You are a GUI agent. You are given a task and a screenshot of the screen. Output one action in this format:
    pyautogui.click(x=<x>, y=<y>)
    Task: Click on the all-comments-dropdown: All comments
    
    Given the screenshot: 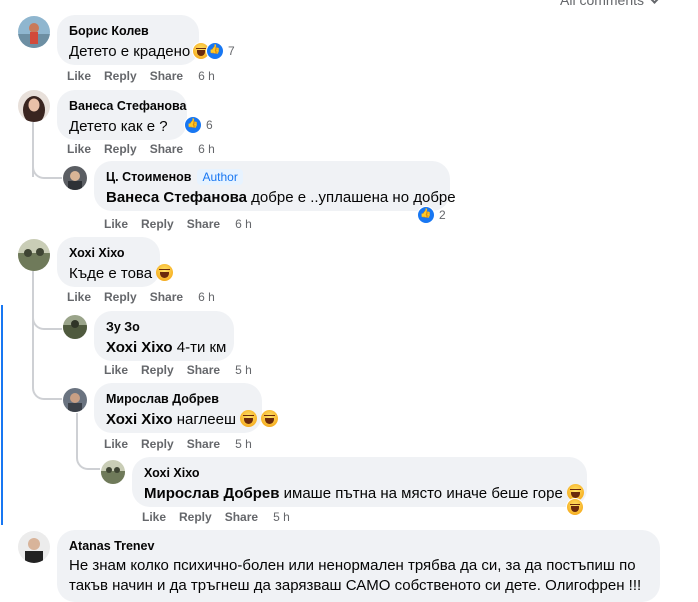 What is the action you would take?
    pyautogui.click(x=610, y=4)
    